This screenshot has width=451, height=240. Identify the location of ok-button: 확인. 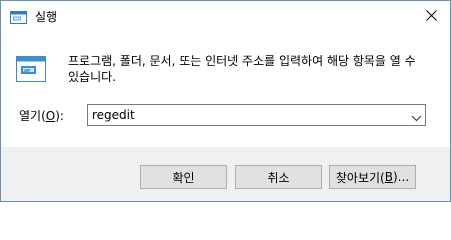
(183, 177).